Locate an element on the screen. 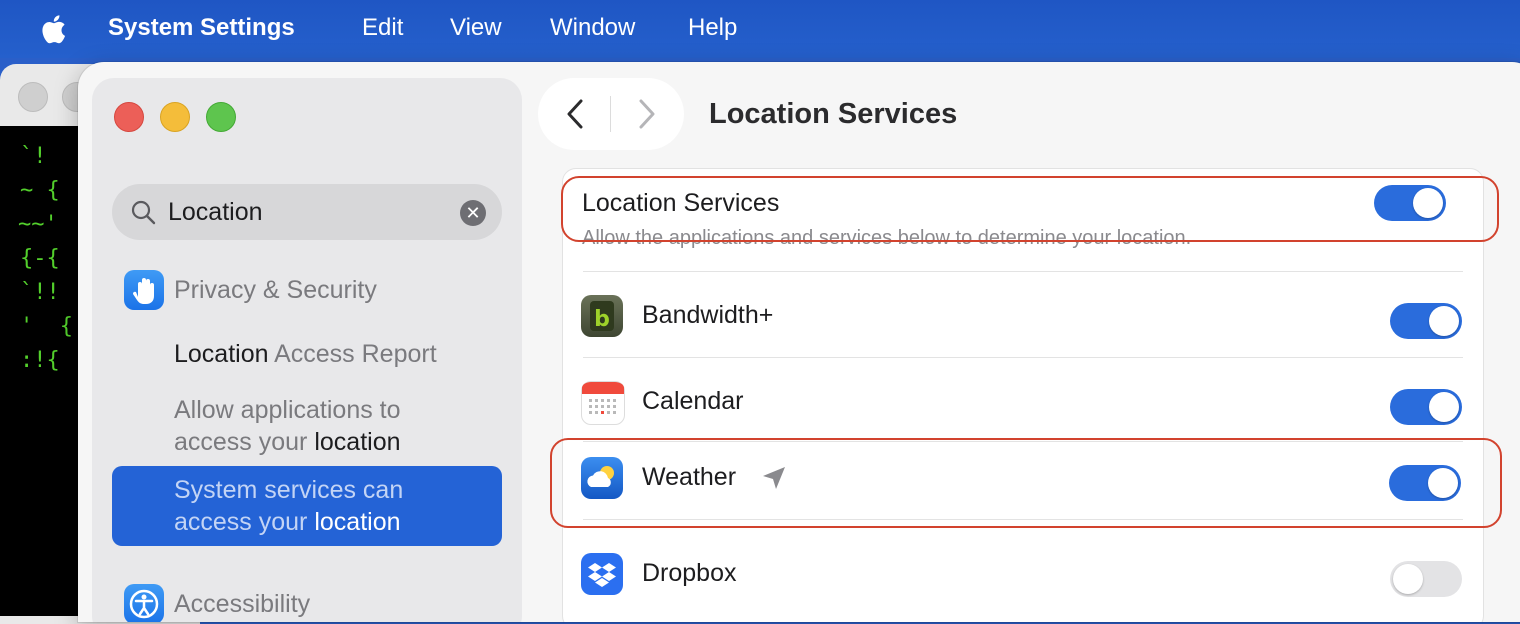 The width and height of the screenshot is (1520, 624). sidebar-item-label: Access Report is located at coordinates (352, 354).